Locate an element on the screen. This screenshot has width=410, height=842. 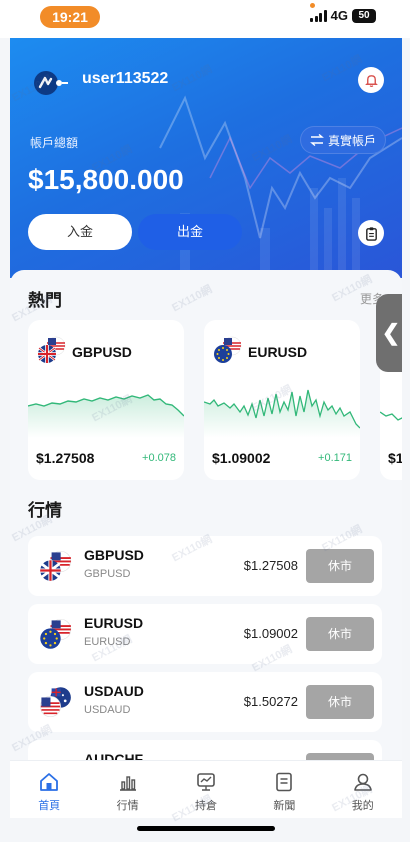
tab-label: 我的 is located at coordinates (362, 806).